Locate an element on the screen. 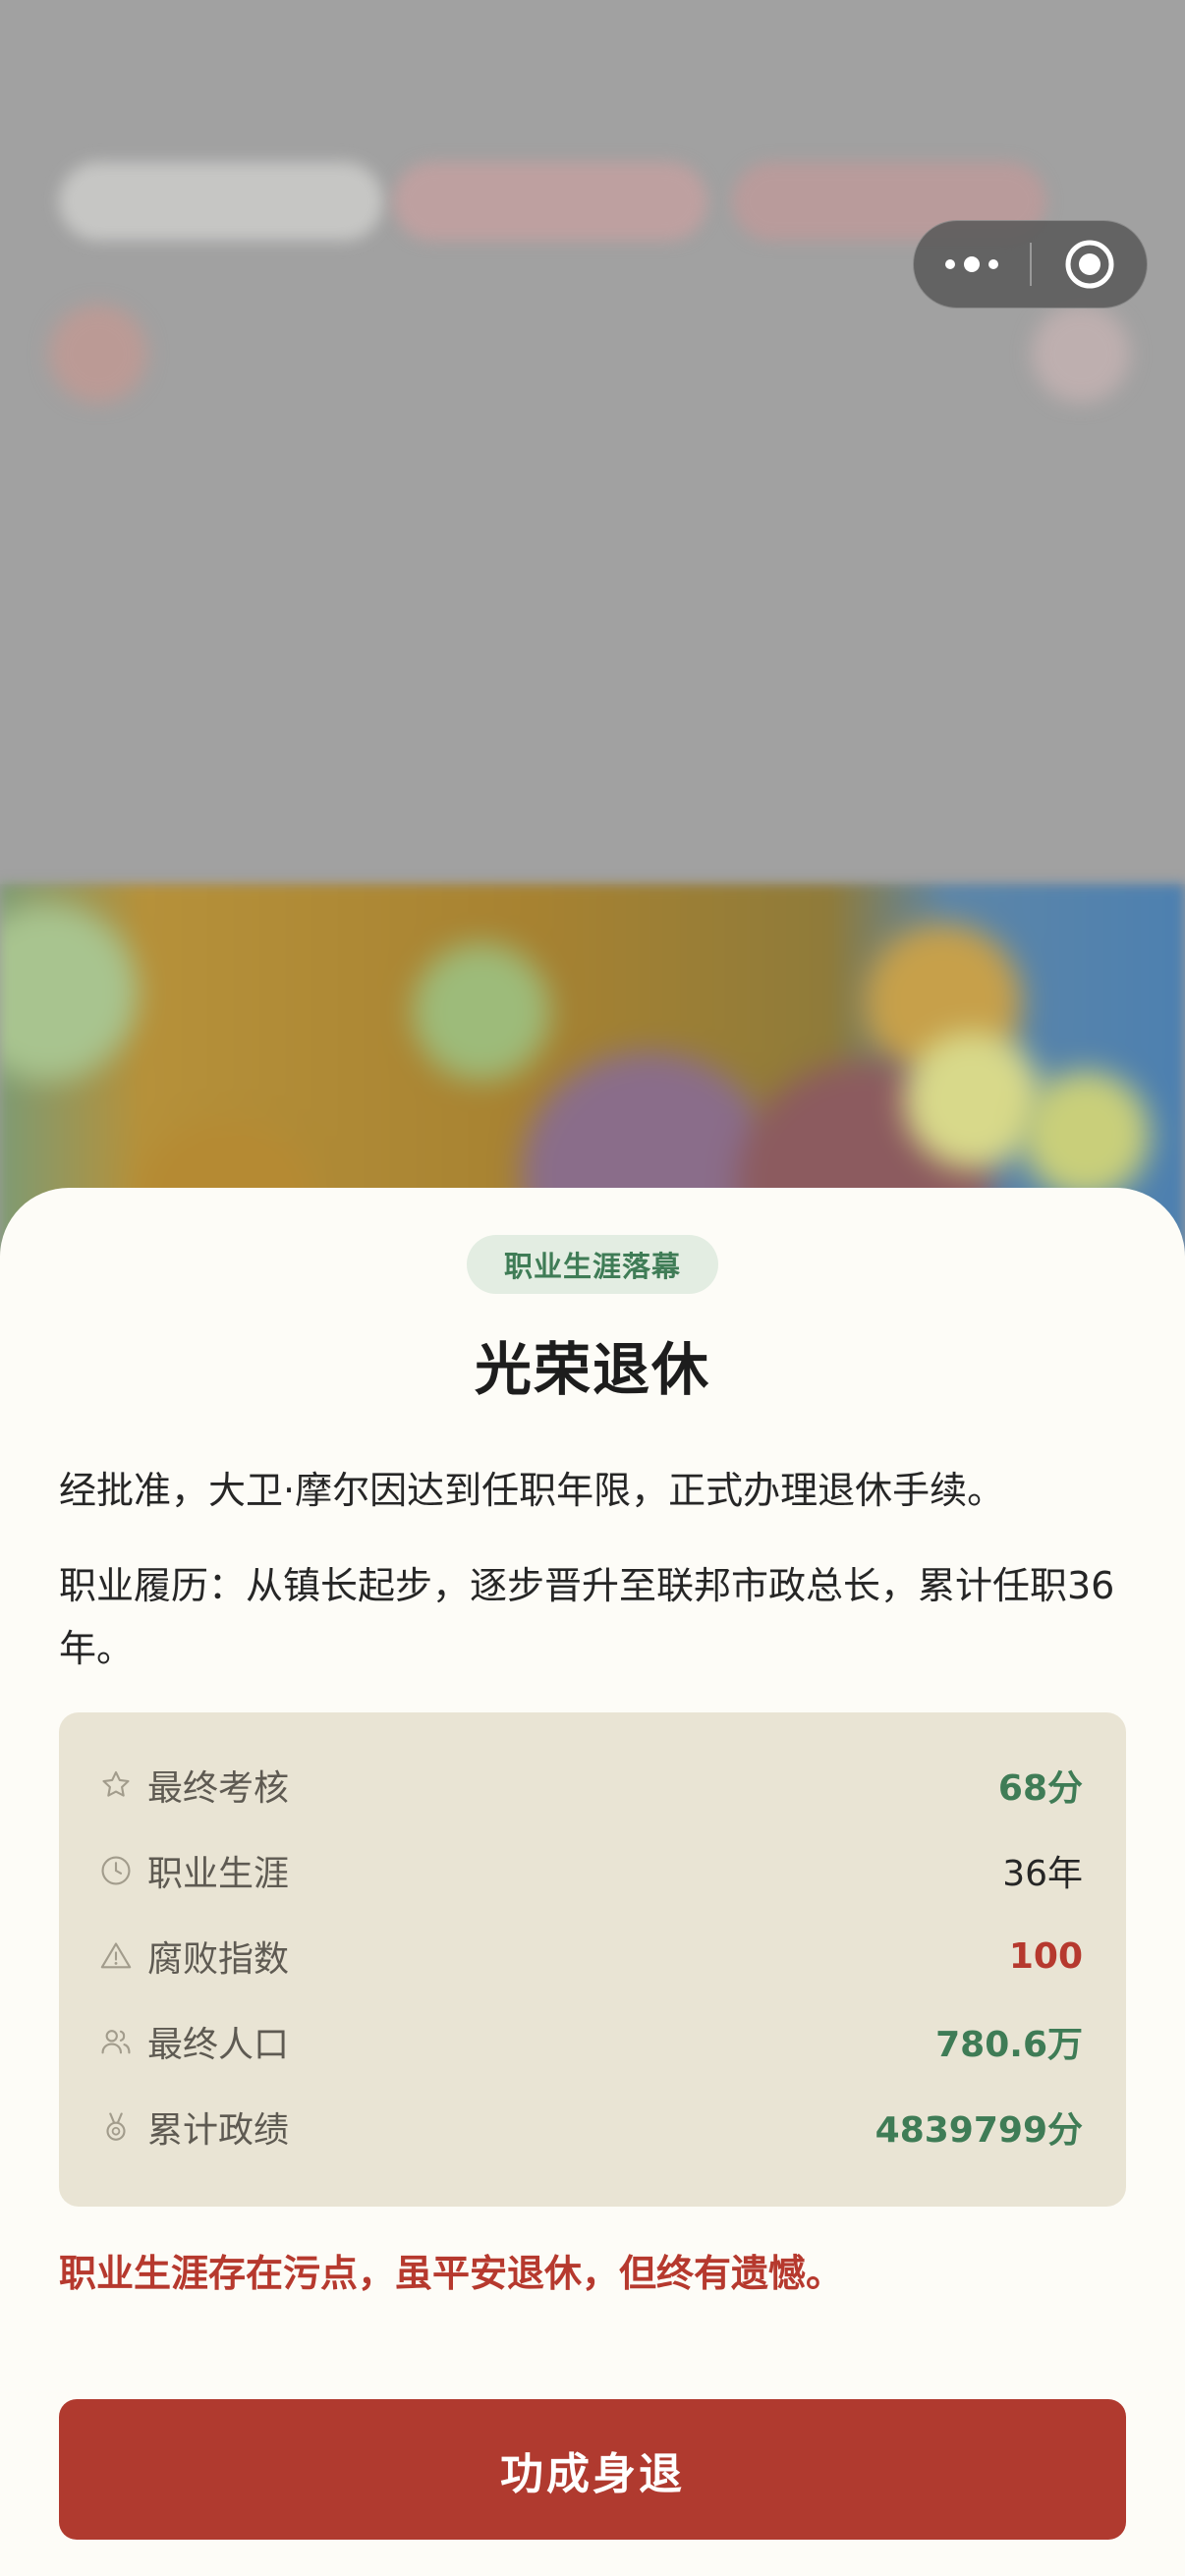 This screenshot has height=2576, width=1185. more-options-button is located at coordinates (972, 264).